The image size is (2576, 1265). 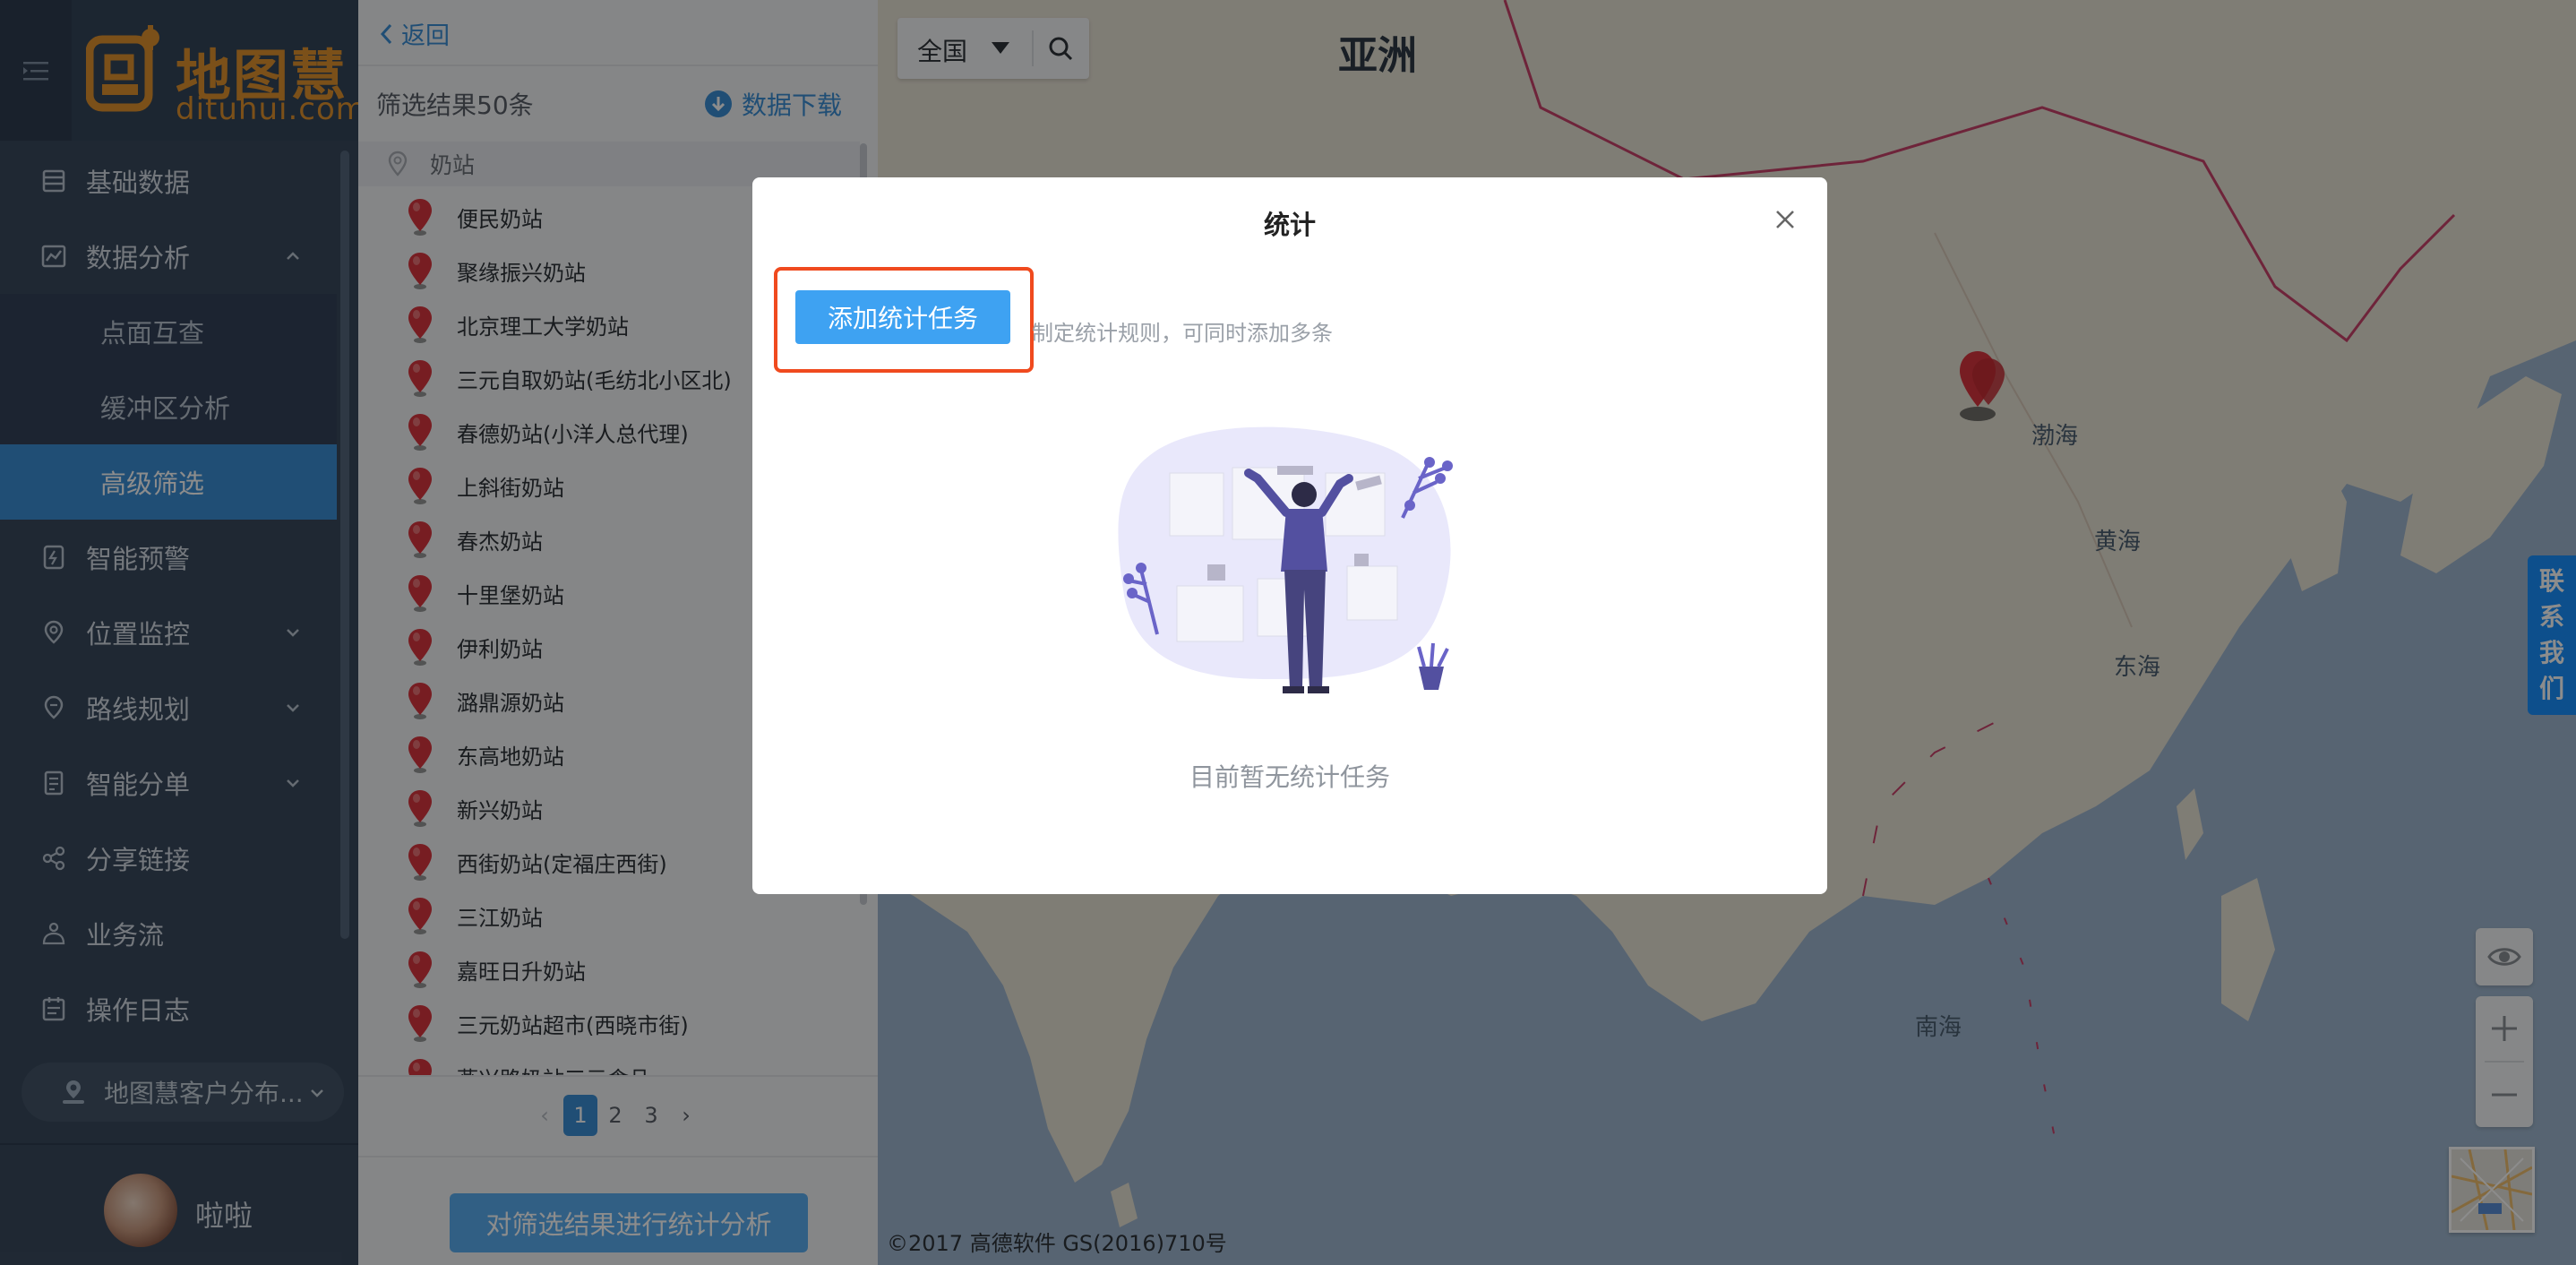 I want to click on add-statistics-task-button: 添加统计任务, so click(x=902, y=317).